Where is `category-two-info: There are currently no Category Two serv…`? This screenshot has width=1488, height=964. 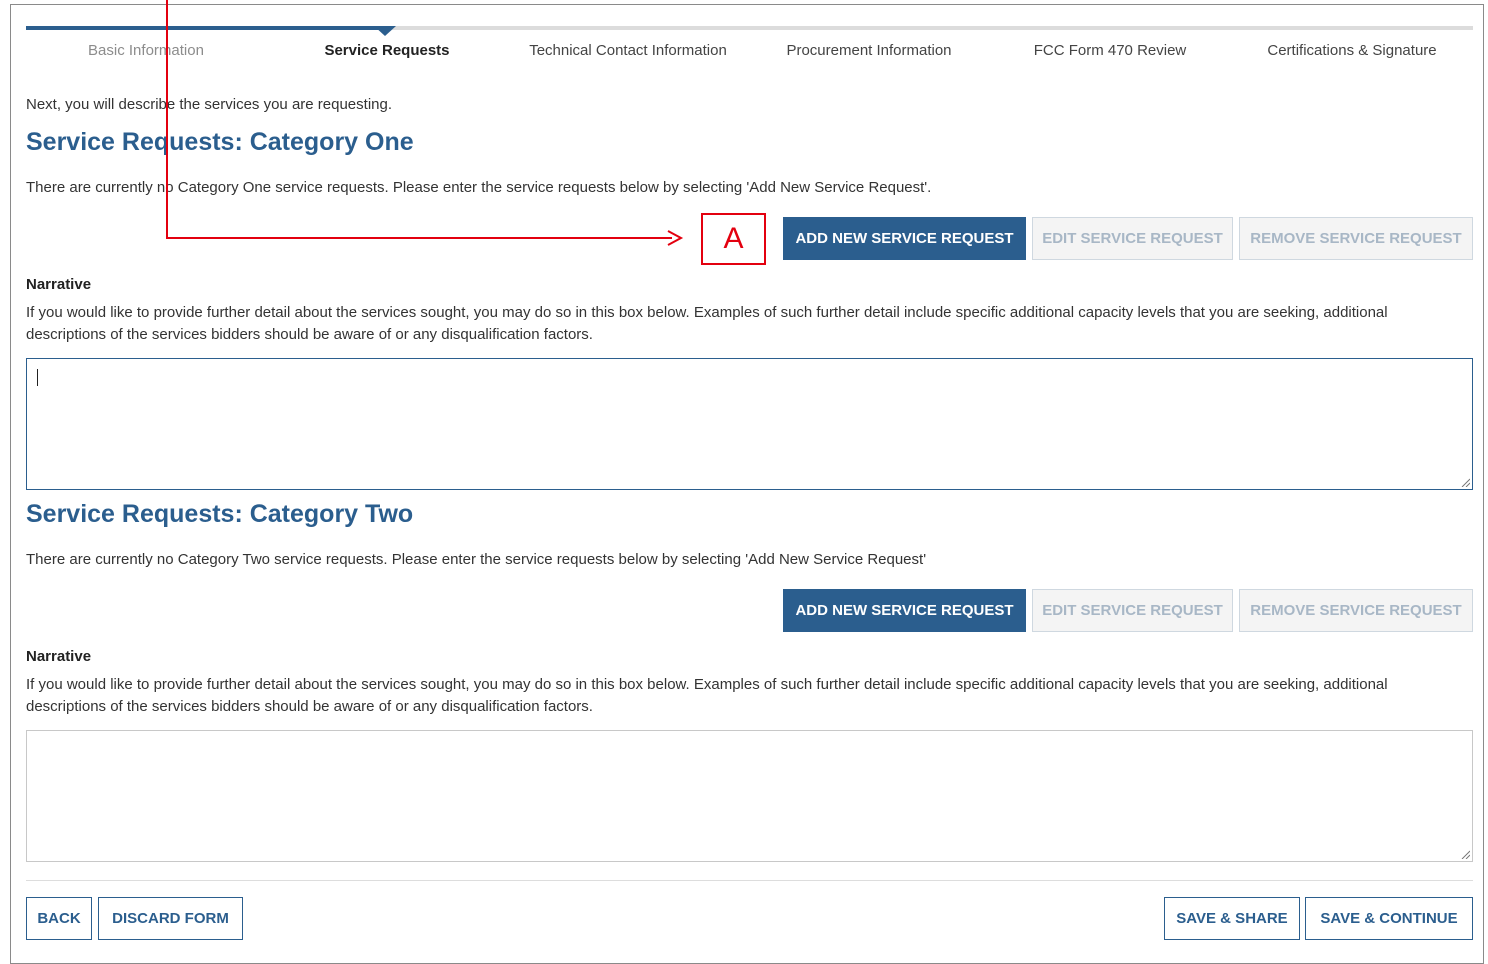
category-two-info: There are currently no Category Two serv… is located at coordinates (476, 559).